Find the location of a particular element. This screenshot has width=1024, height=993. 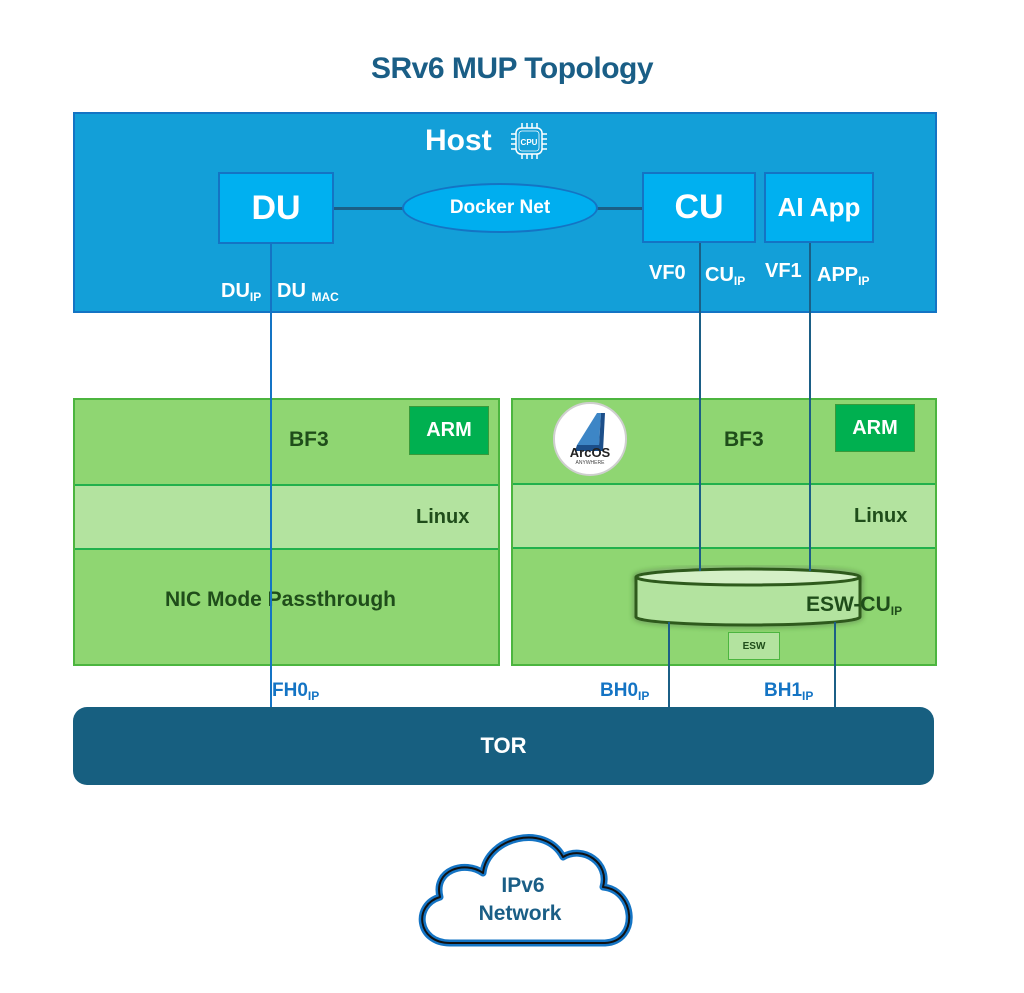

cpu-icon: CPU is located at coordinates (529, 141).